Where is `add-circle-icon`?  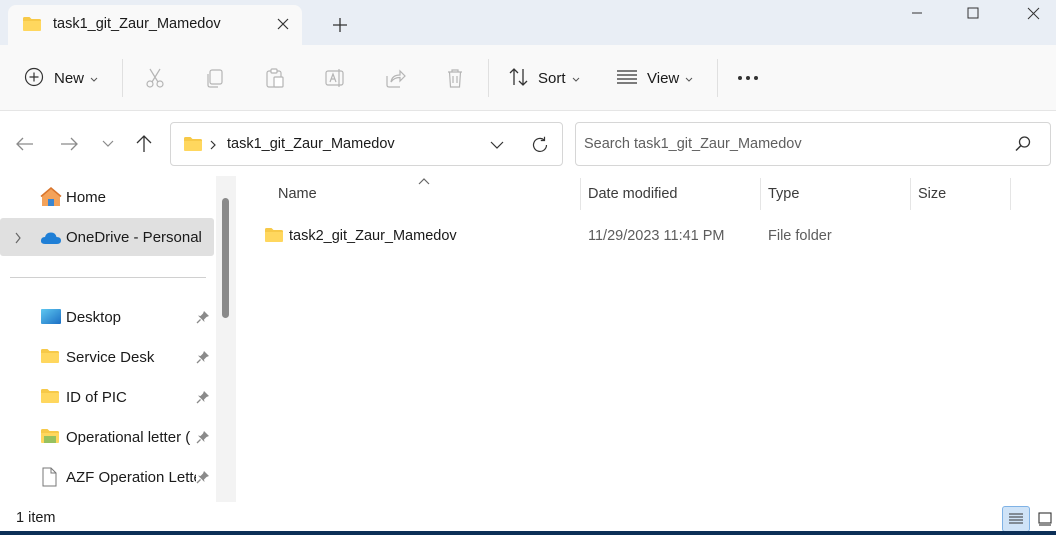
add-circle-icon is located at coordinates (34, 78).